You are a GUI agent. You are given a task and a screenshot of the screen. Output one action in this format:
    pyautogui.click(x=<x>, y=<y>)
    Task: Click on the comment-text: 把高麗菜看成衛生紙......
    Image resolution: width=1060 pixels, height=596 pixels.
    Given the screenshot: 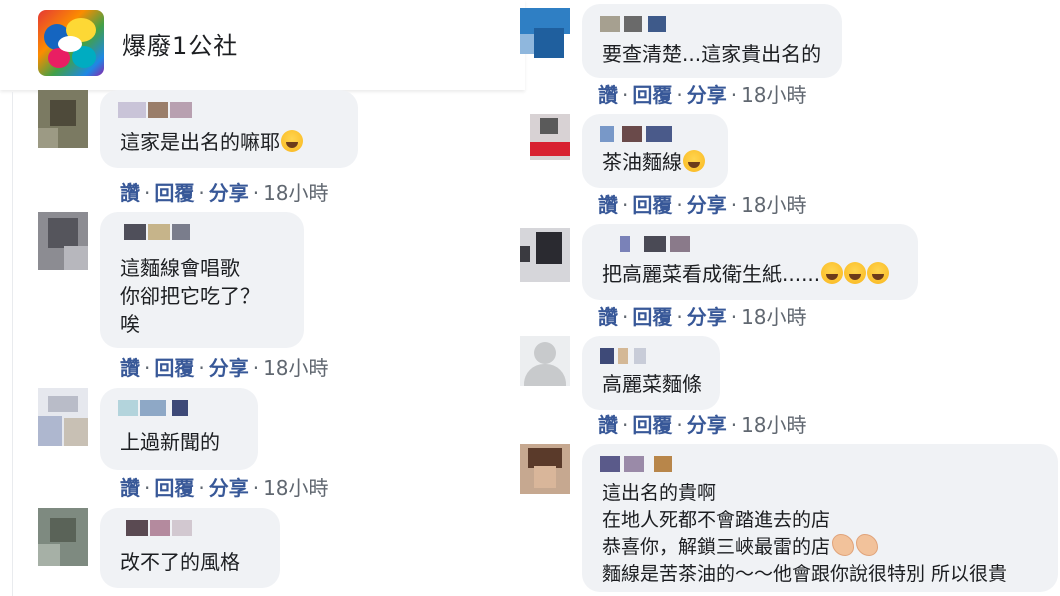 What is the action you would take?
    pyautogui.click(x=746, y=274)
    